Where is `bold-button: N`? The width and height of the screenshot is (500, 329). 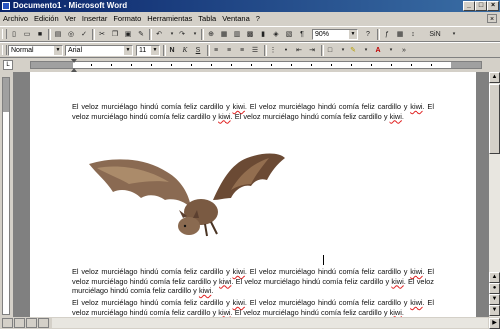
bold-button: N is located at coordinates (172, 50).